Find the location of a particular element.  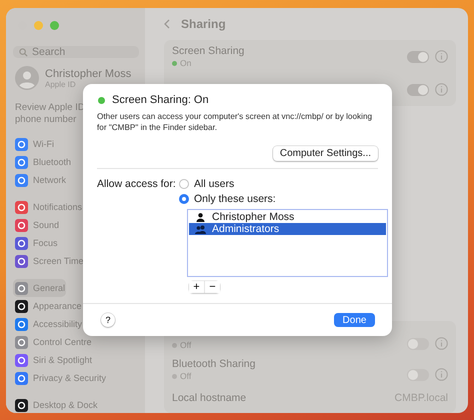

search-icon is located at coordinates (23, 52).